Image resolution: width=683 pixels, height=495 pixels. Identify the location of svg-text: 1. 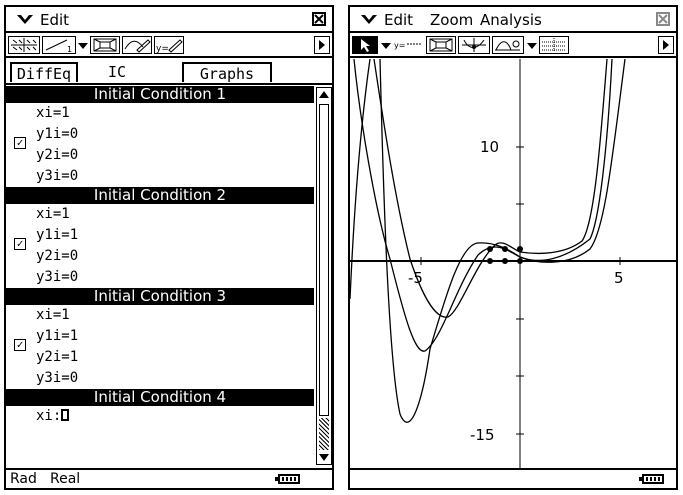
(69, 49).